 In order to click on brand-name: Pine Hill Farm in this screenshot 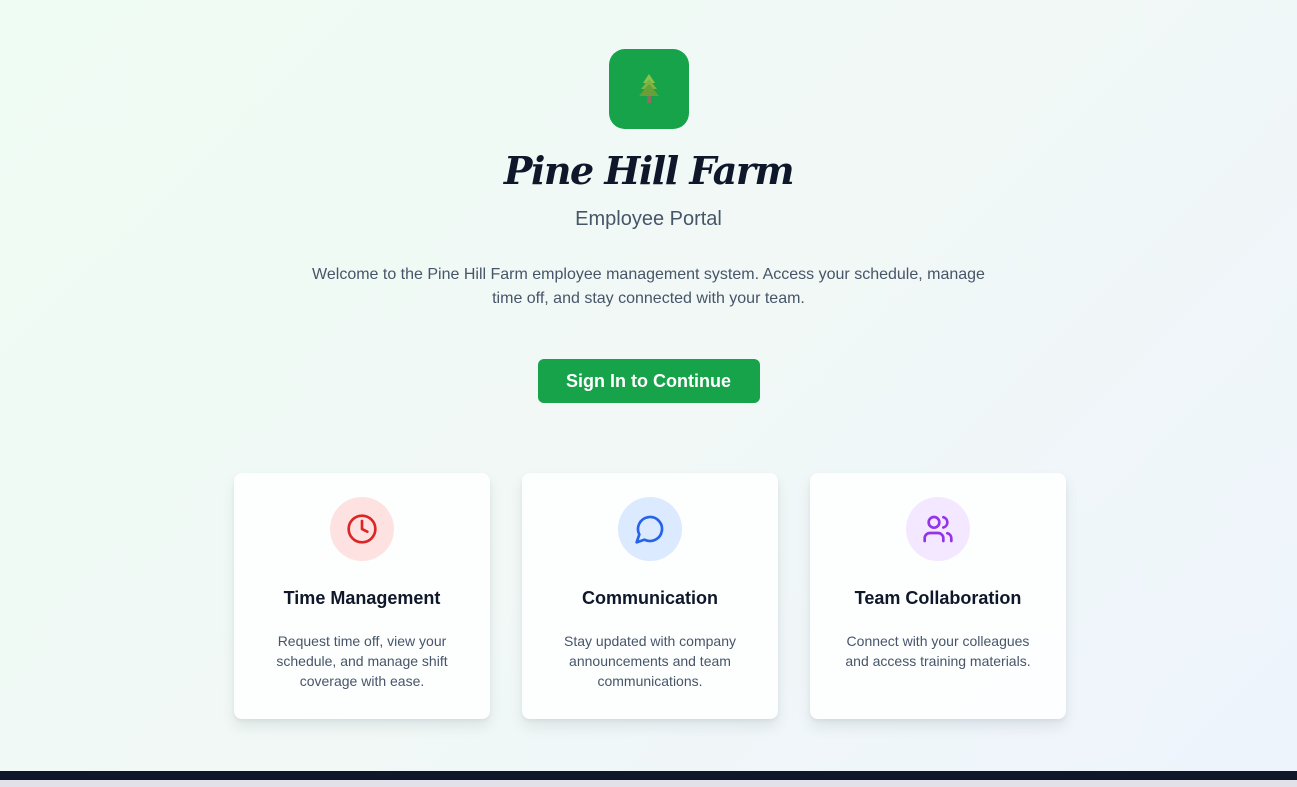, I will do `click(649, 170)`.